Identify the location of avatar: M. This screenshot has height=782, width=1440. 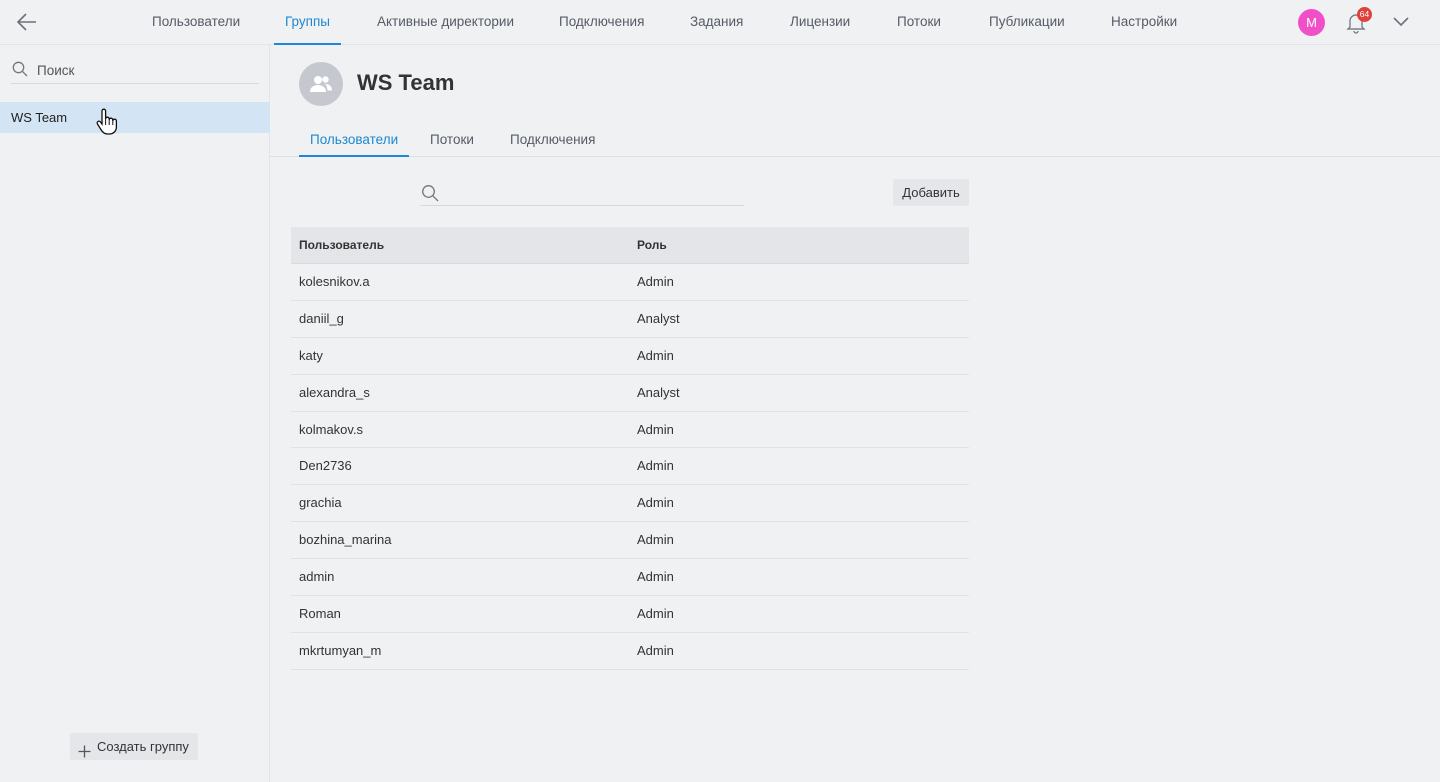
(1311, 22).